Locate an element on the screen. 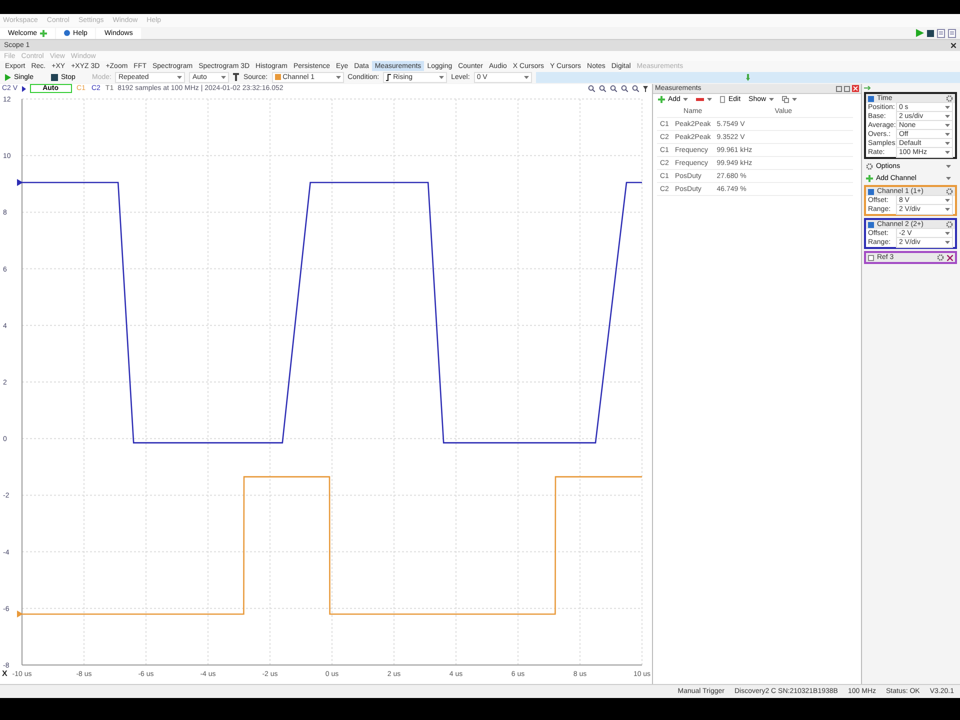 Image resolution: width=960 pixels, height=720 pixels. trigger-icon is located at coordinates (236, 77).